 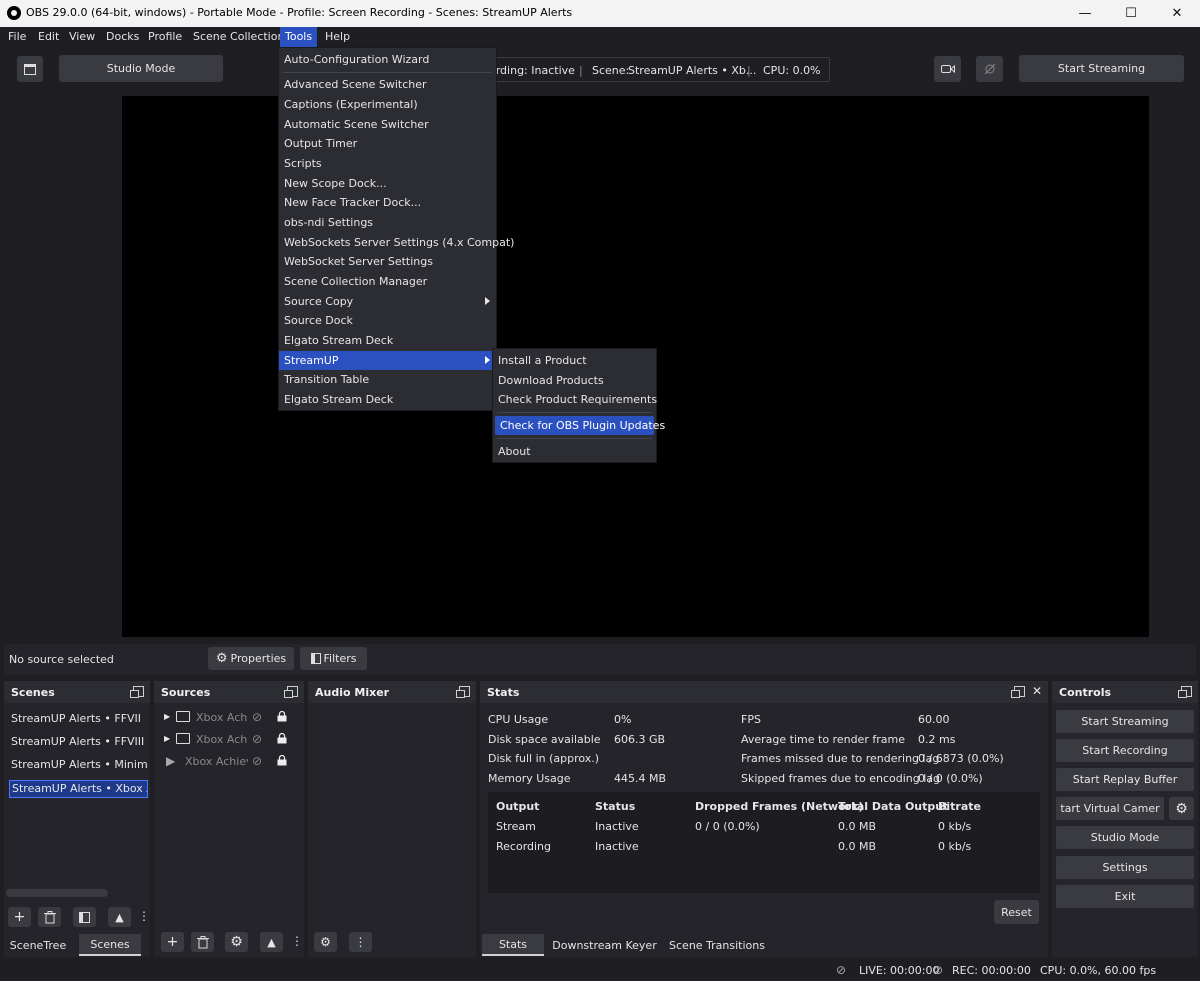 I want to click on scene-item: StreamUP Alerts • FFVII, so click(x=79, y=718).